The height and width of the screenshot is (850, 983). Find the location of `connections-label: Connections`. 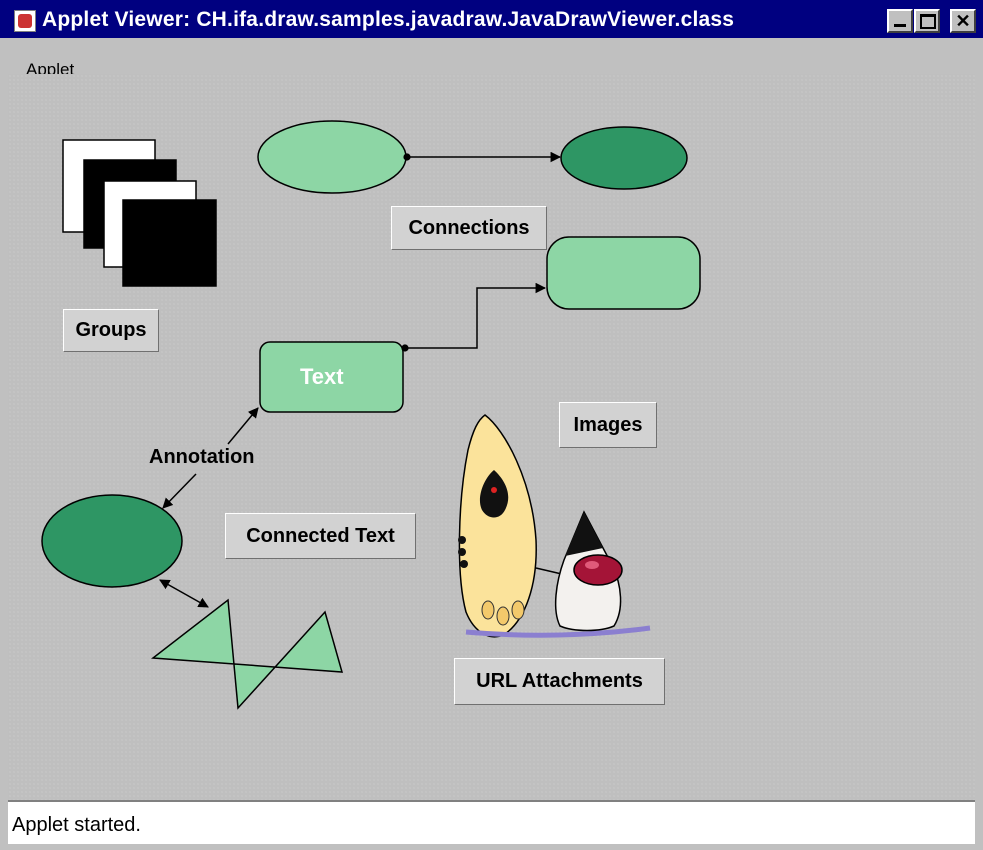

connections-label: Connections is located at coordinates (469, 228).